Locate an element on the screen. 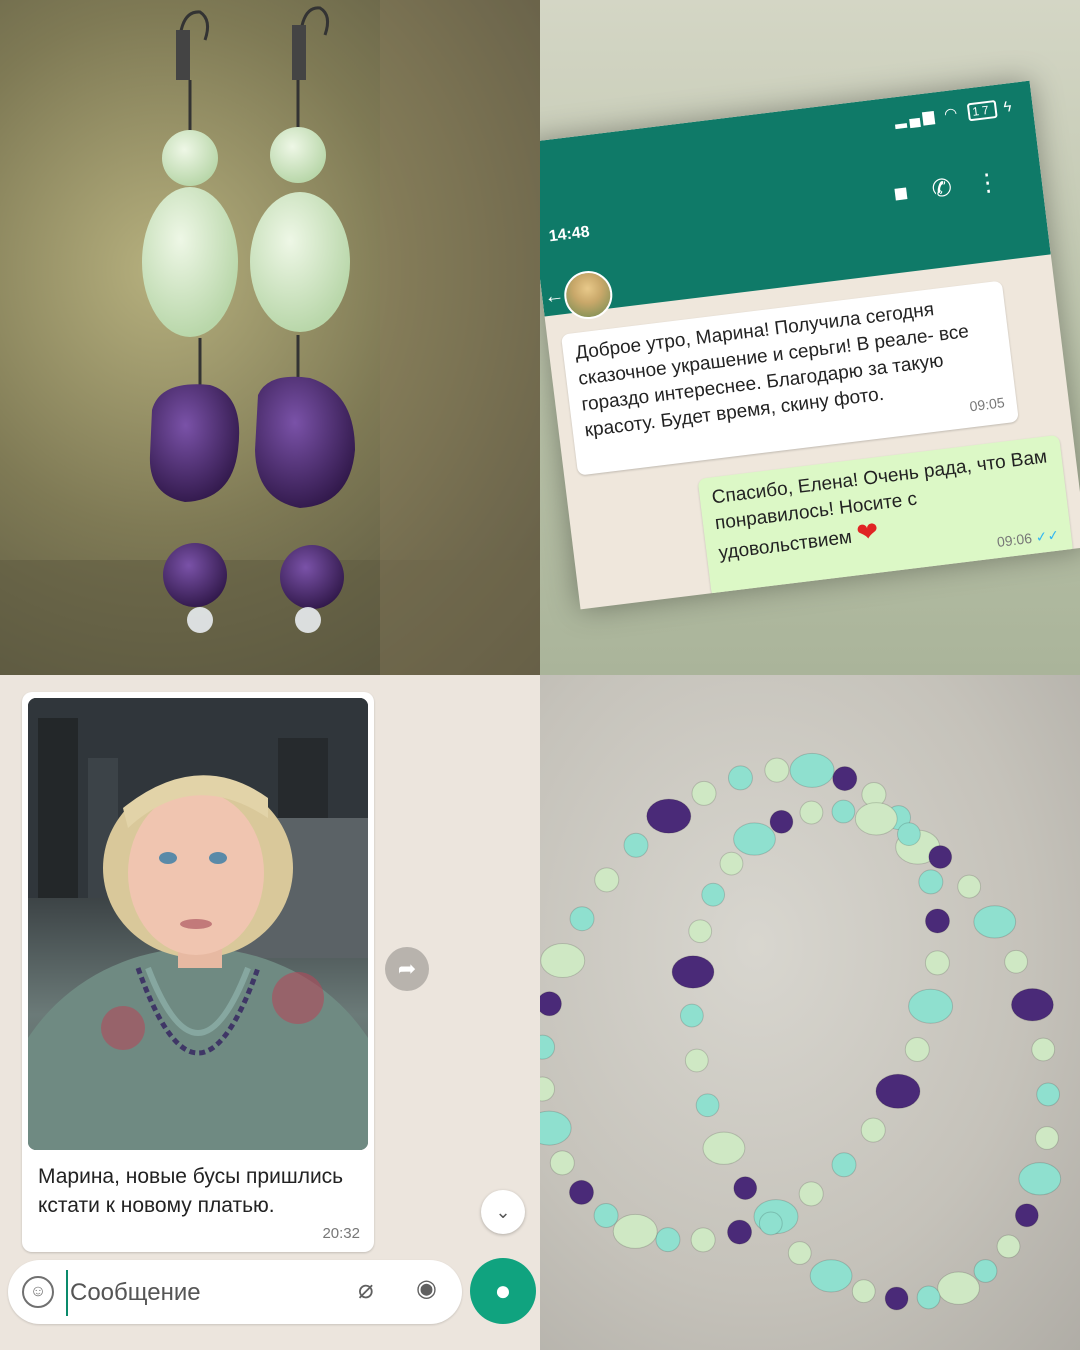 The image size is (1080, 1350). chat-header: ▂▄▆ ◠ 17 ϟ 14:48 ■✆⋮ ← is located at coordinates (795, 201).